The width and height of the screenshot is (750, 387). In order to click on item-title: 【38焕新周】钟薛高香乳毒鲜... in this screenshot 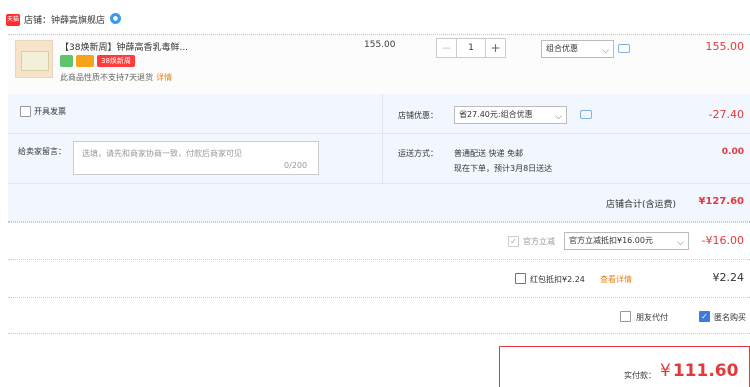, I will do `click(124, 46)`.